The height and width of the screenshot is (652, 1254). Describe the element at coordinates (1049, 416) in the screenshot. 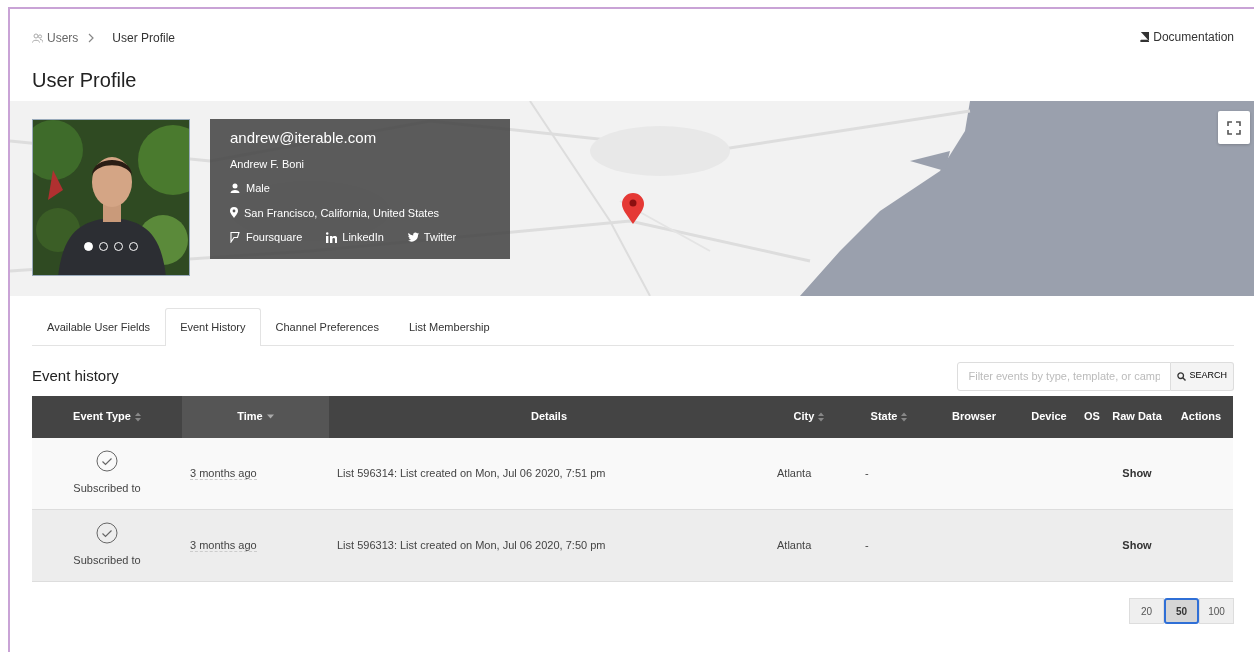

I see `column-header: Device` at that location.